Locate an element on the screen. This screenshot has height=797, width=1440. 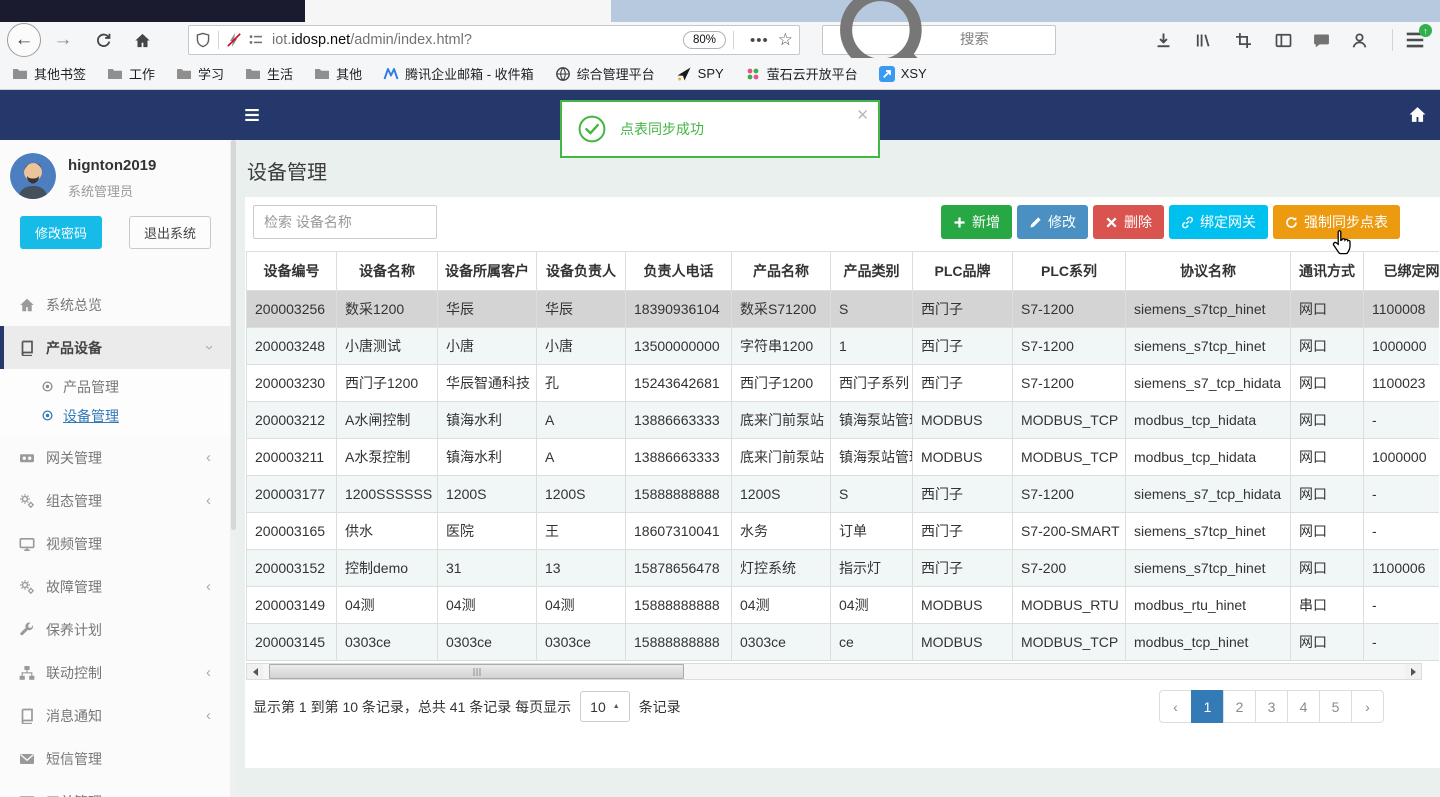
column-header: 已绑定网关 is located at coordinates (1401, 271).